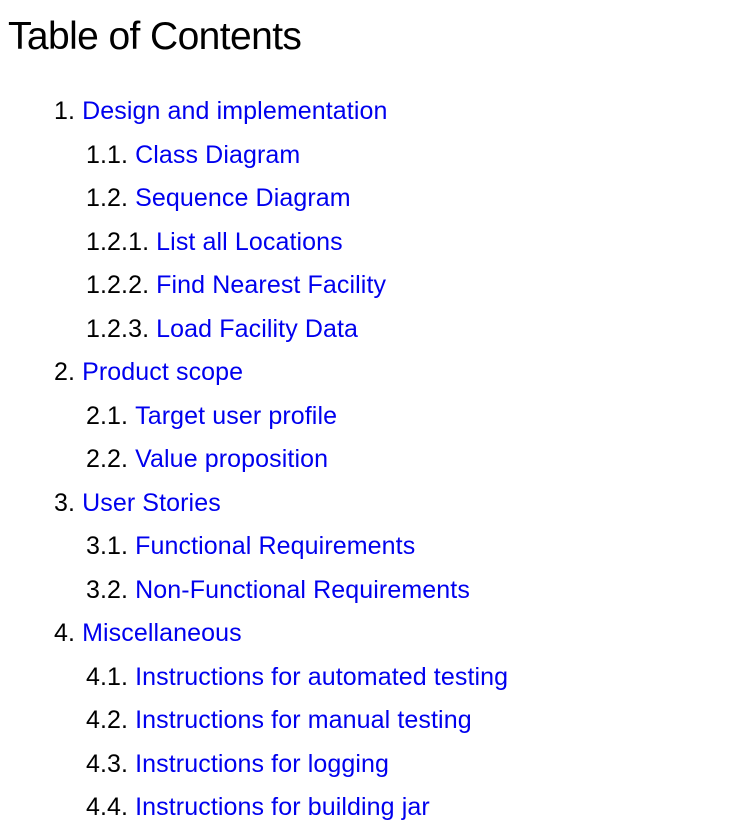  I want to click on toc-item-class-diagram: 1.1. Class Diagram, so click(375, 156).